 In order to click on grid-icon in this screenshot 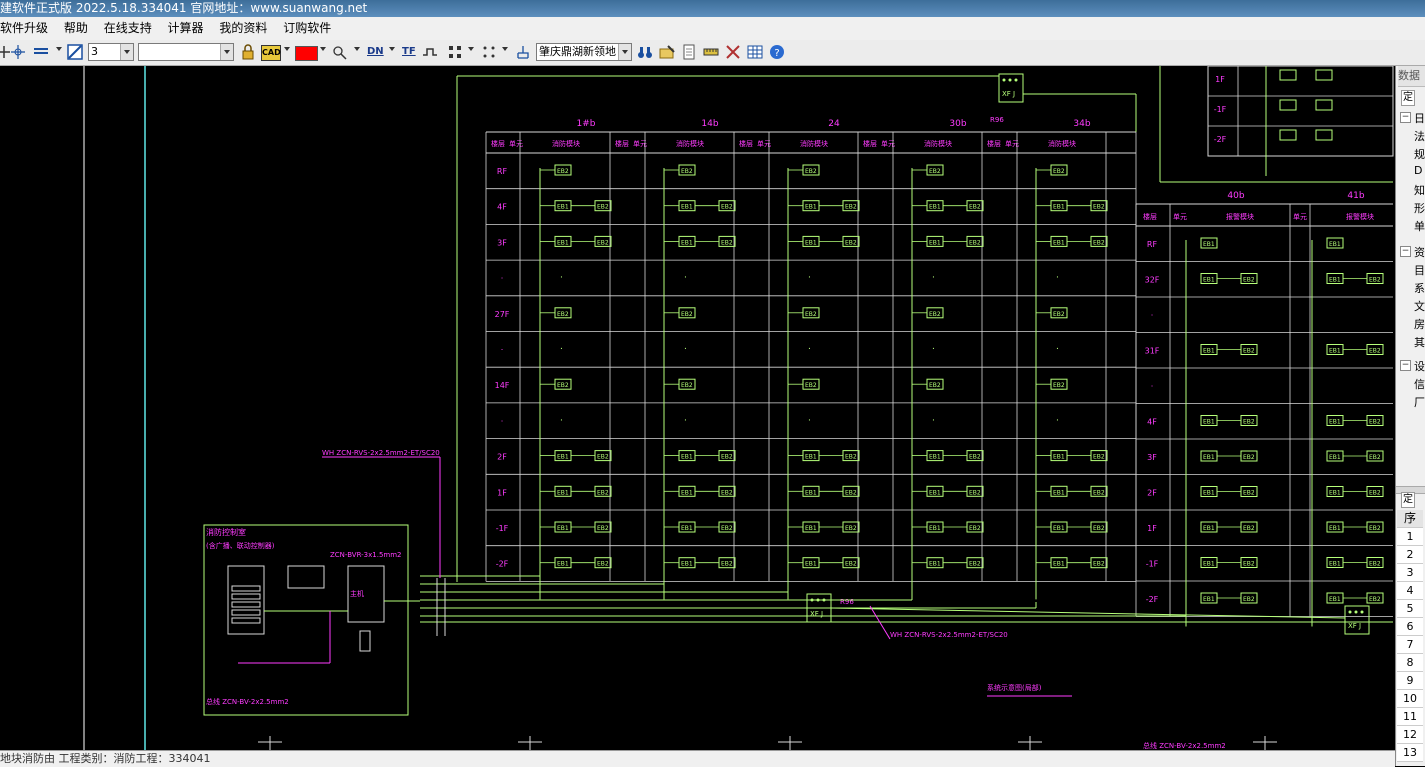, I will do `click(455, 52)`.